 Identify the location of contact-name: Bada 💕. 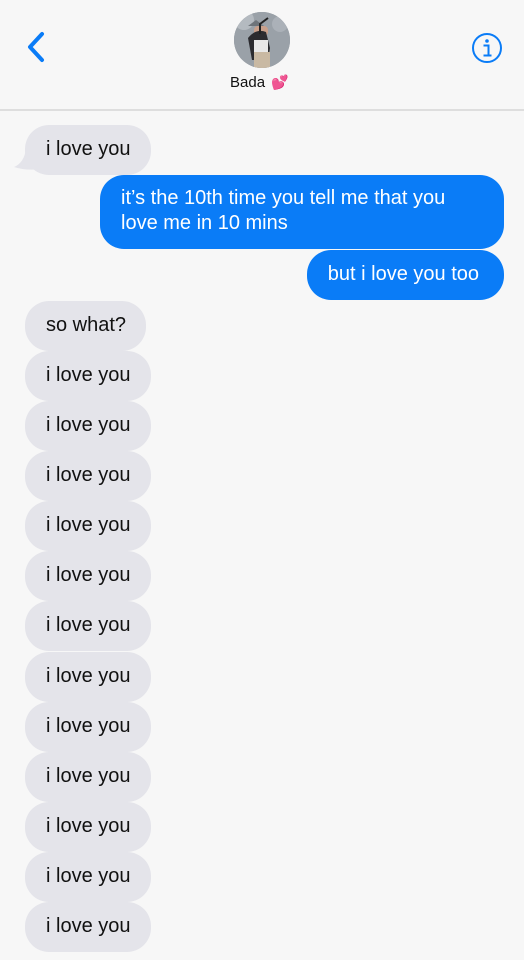
(259, 82).